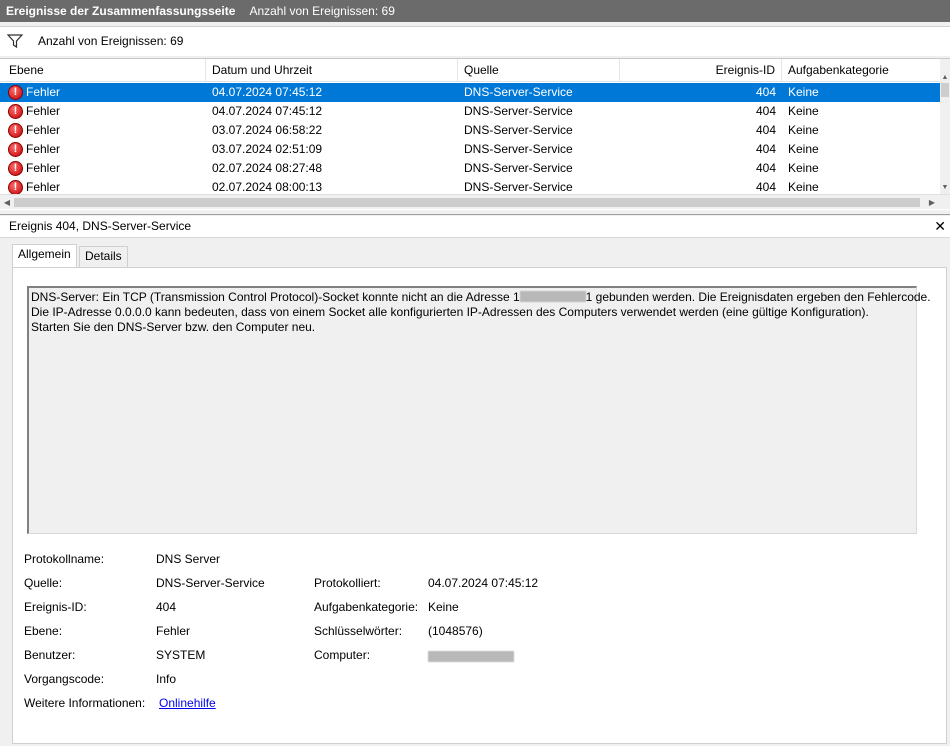 The width and height of the screenshot is (950, 746). What do you see at coordinates (366, 607) in the screenshot?
I see `label-aufgabenkategorie: Aufgabenkategorie:` at bounding box center [366, 607].